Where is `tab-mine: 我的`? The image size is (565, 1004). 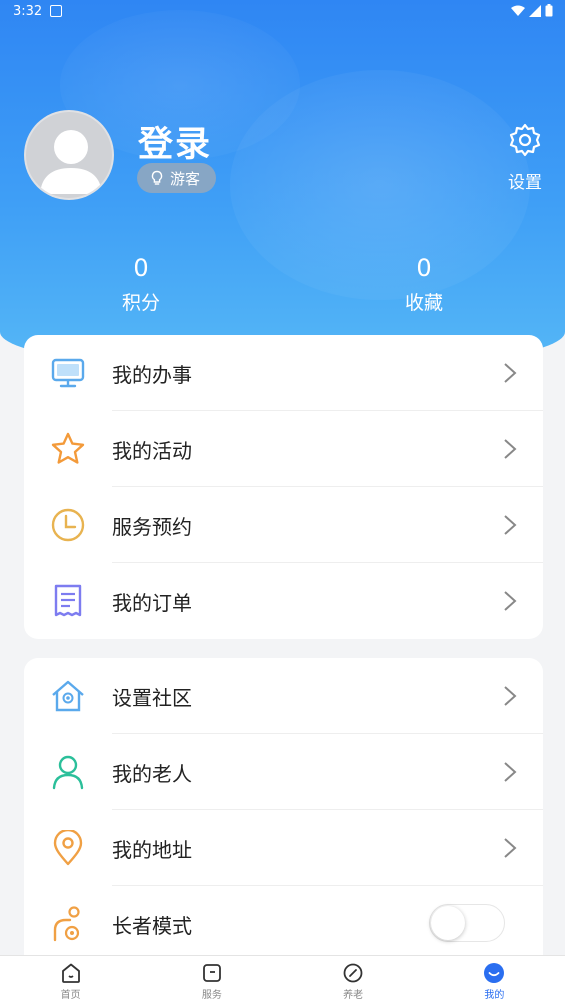
tab-mine: 我的 is located at coordinates (494, 980).